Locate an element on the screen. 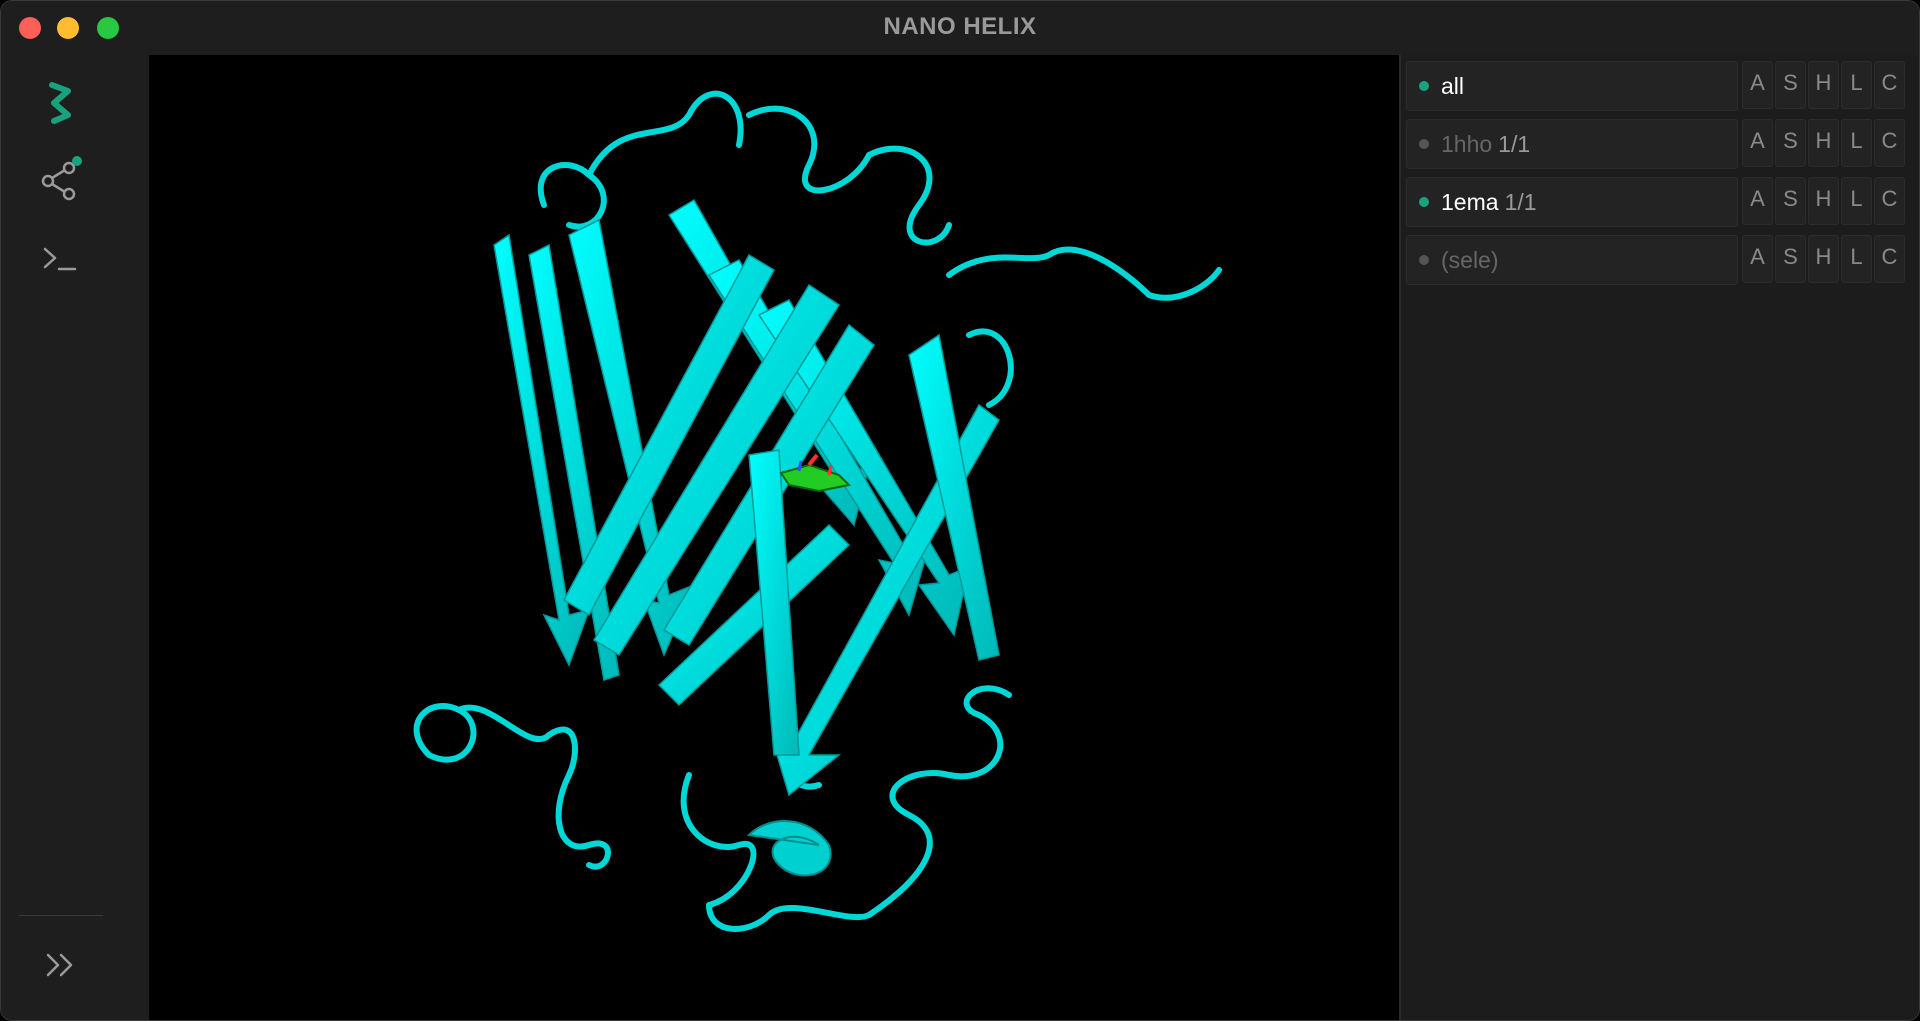  object-row-1hho: 1hho 1/1 A S H L C is located at coordinates (1661, 144).